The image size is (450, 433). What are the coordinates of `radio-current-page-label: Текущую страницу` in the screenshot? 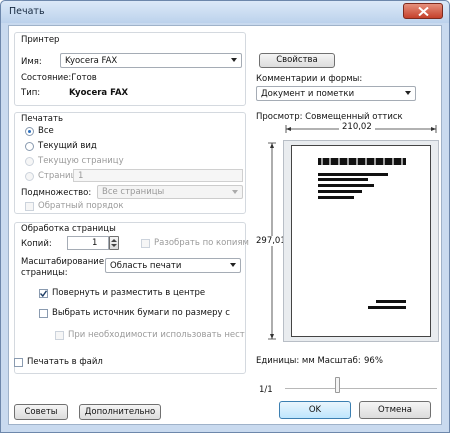 It's located at (81, 161).